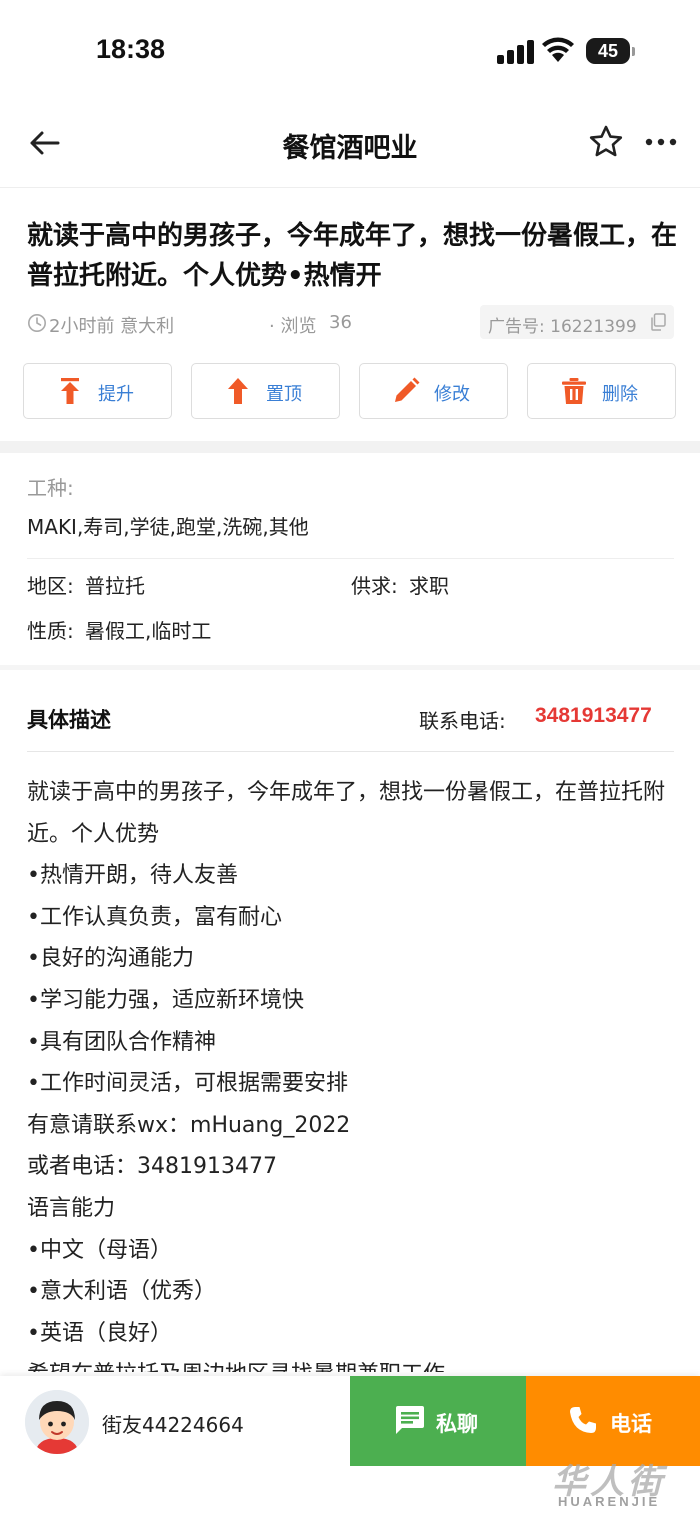 The width and height of the screenshot is (700, 1520). Describe the element at coordinates (173, 1425) in the screenshot. I see `username: 街友44224664` at that location.